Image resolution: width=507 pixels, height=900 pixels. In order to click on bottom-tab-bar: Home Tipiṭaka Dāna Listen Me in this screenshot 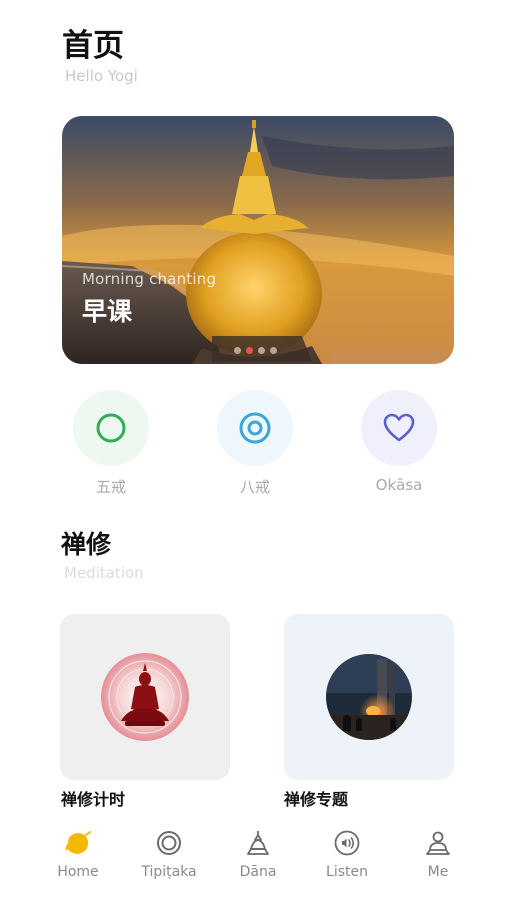, I will do `click(253, 860)`.